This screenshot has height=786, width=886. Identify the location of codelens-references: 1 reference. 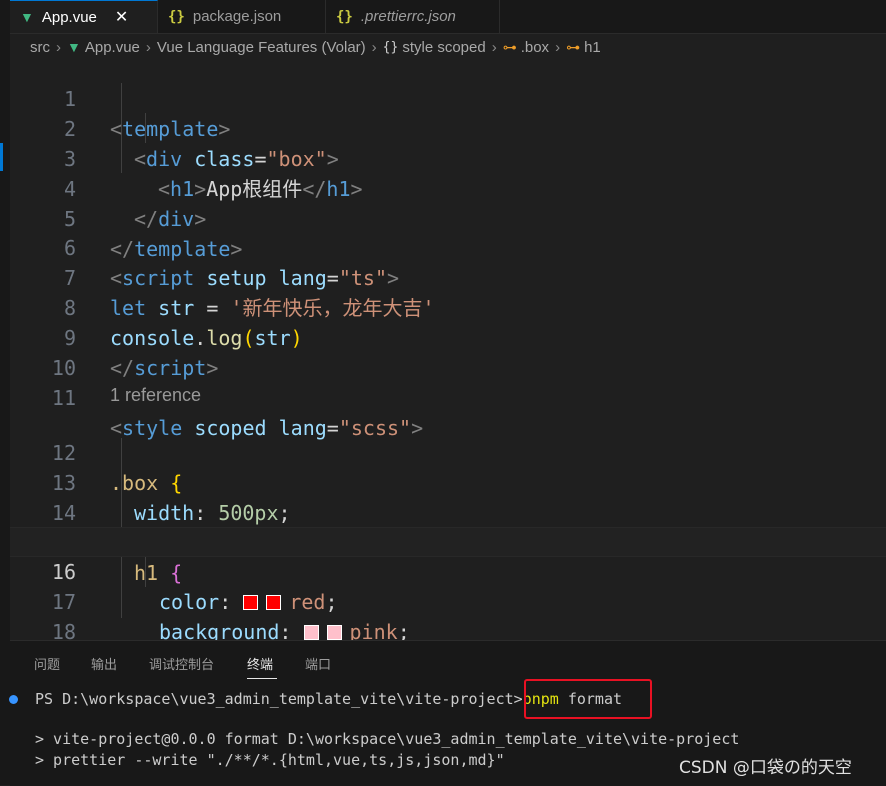
(155, 395).